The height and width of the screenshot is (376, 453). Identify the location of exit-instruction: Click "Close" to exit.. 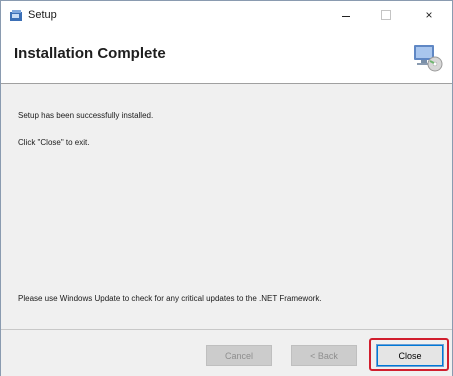
(54, 142).